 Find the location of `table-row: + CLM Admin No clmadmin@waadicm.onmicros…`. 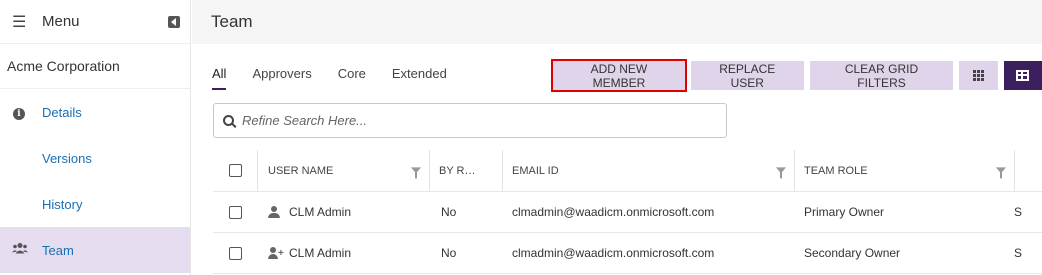

table-row: + CLM Admin No clmadmin@waadicm.onmicros… is located at coordinates (627, 253).